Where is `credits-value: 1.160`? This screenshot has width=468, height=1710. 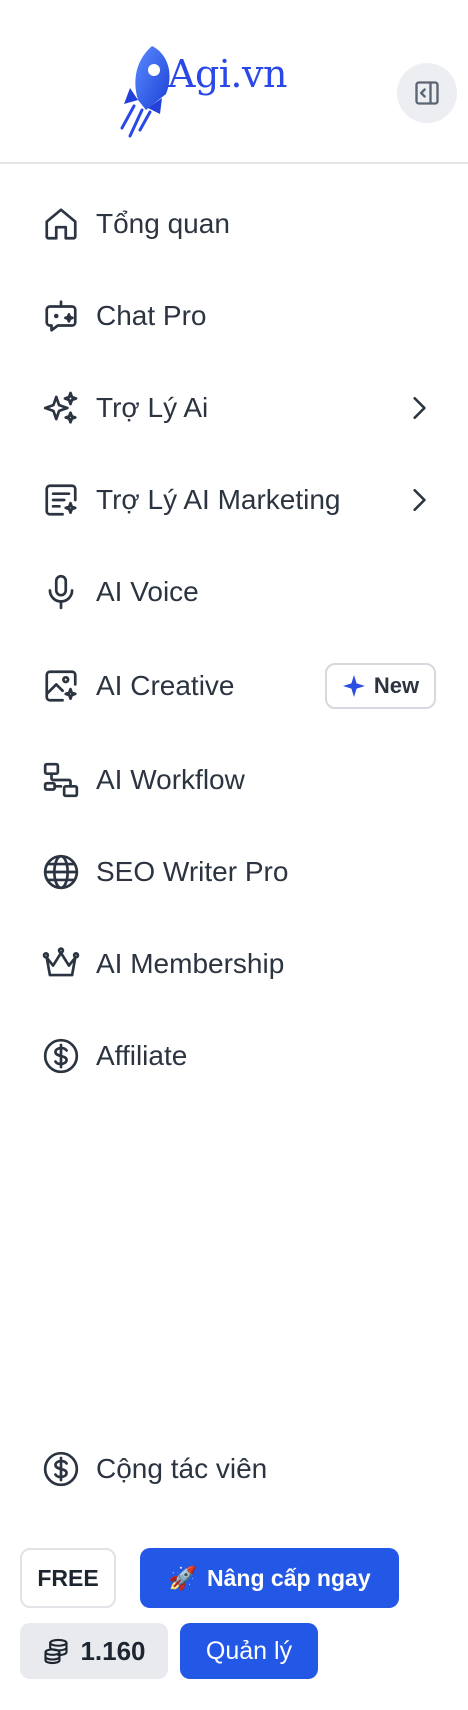
credits-value: 1.160 is located at coordinates (113, 1650).